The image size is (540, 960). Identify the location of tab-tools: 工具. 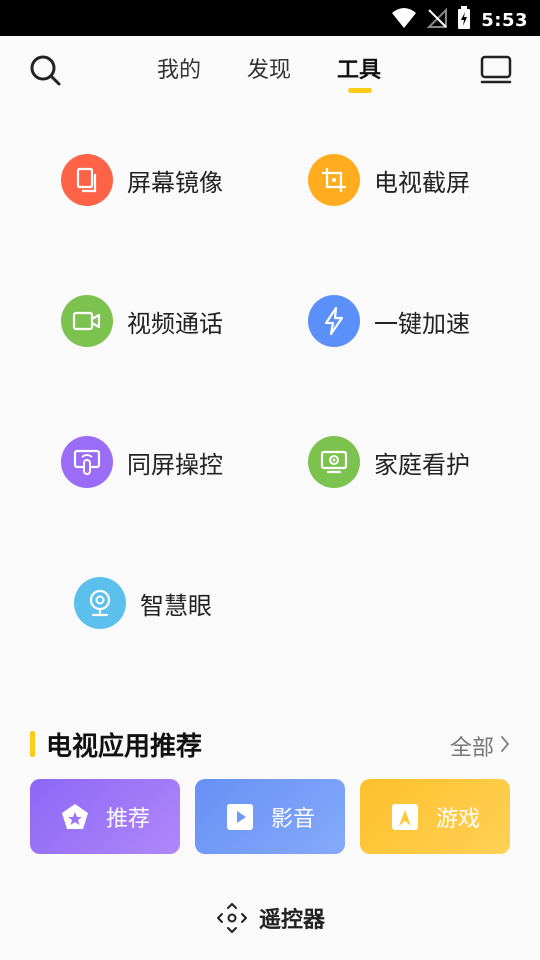
(359, 68).